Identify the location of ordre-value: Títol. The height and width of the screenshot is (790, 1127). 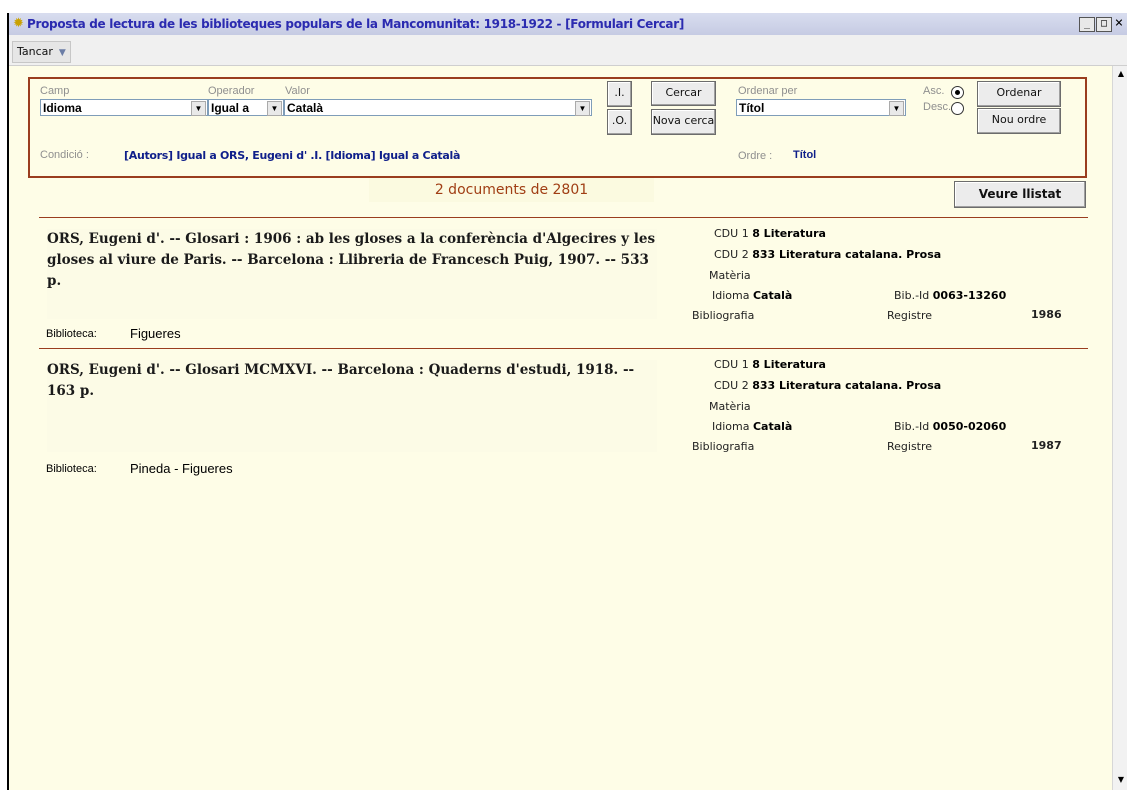
(805, 155).